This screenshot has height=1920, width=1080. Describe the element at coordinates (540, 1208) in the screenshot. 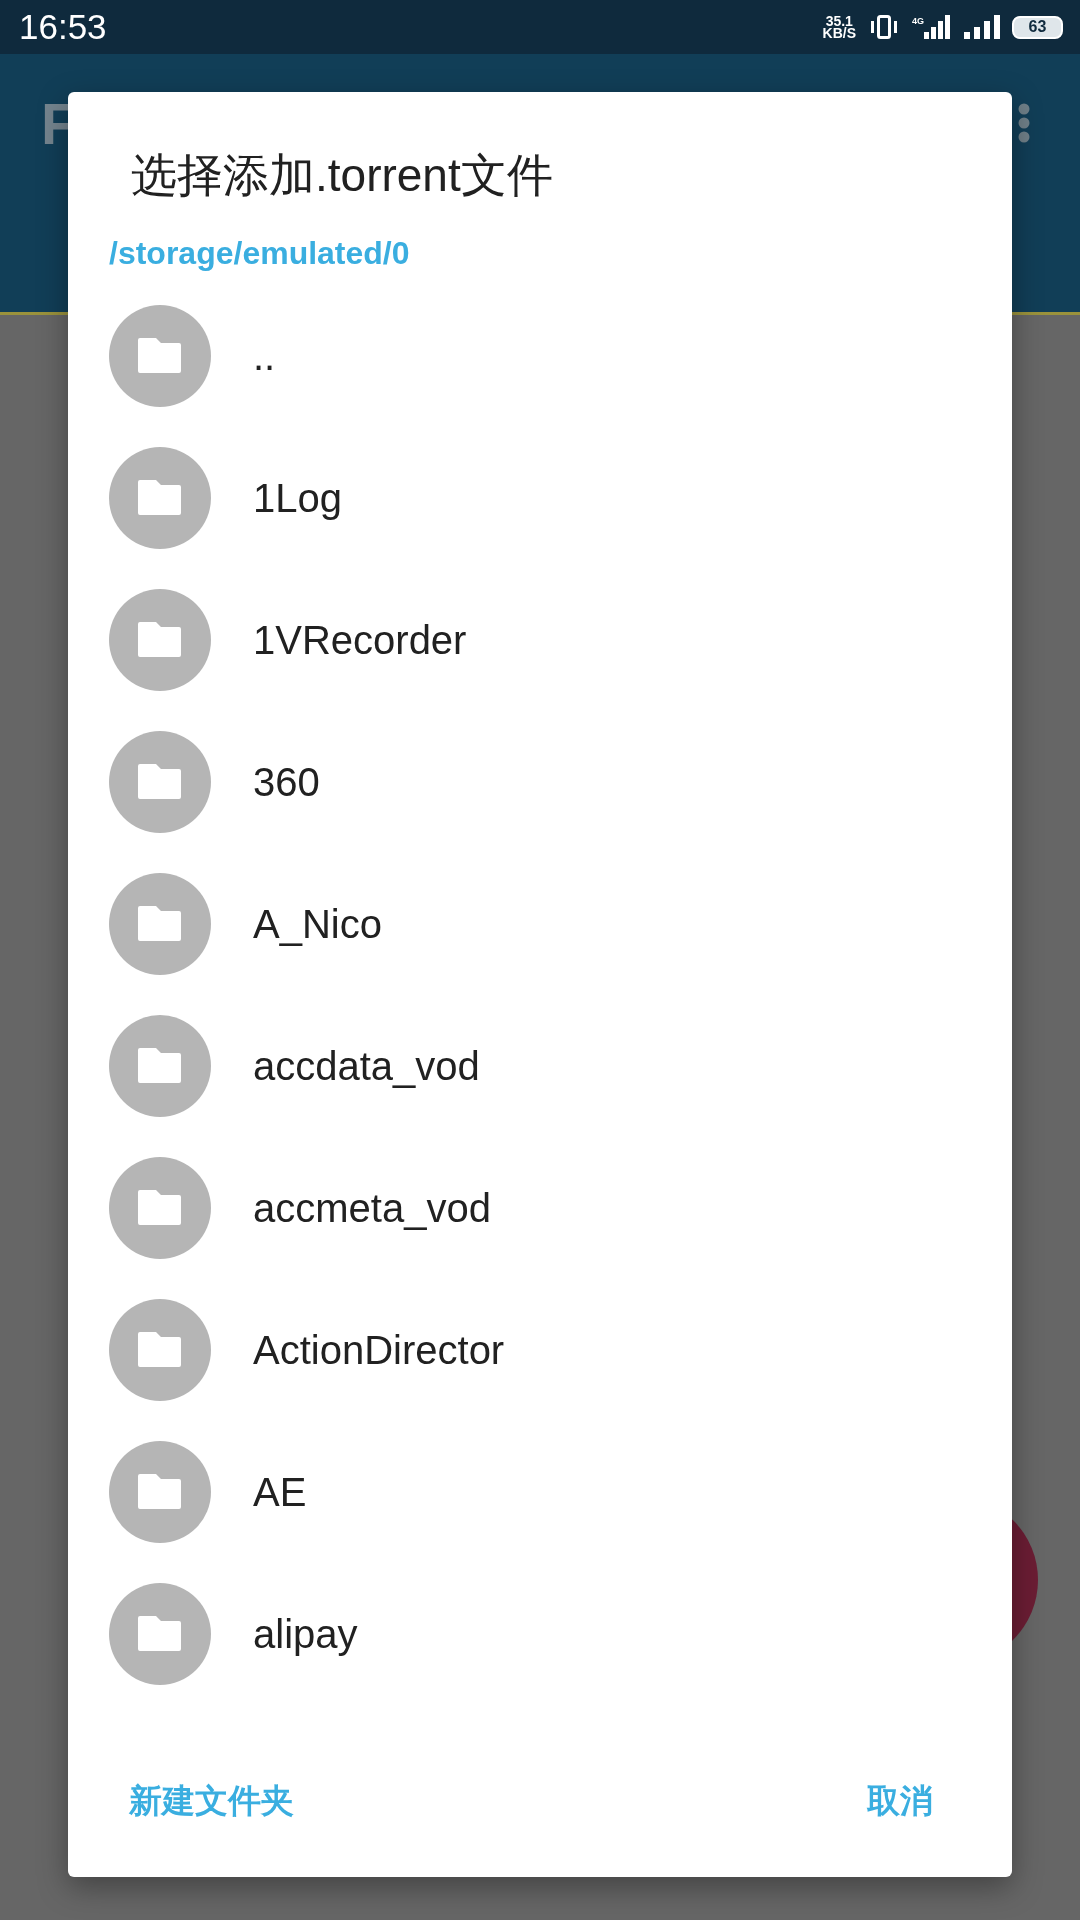

I see `folder-item: accmeta_vod` at that location.